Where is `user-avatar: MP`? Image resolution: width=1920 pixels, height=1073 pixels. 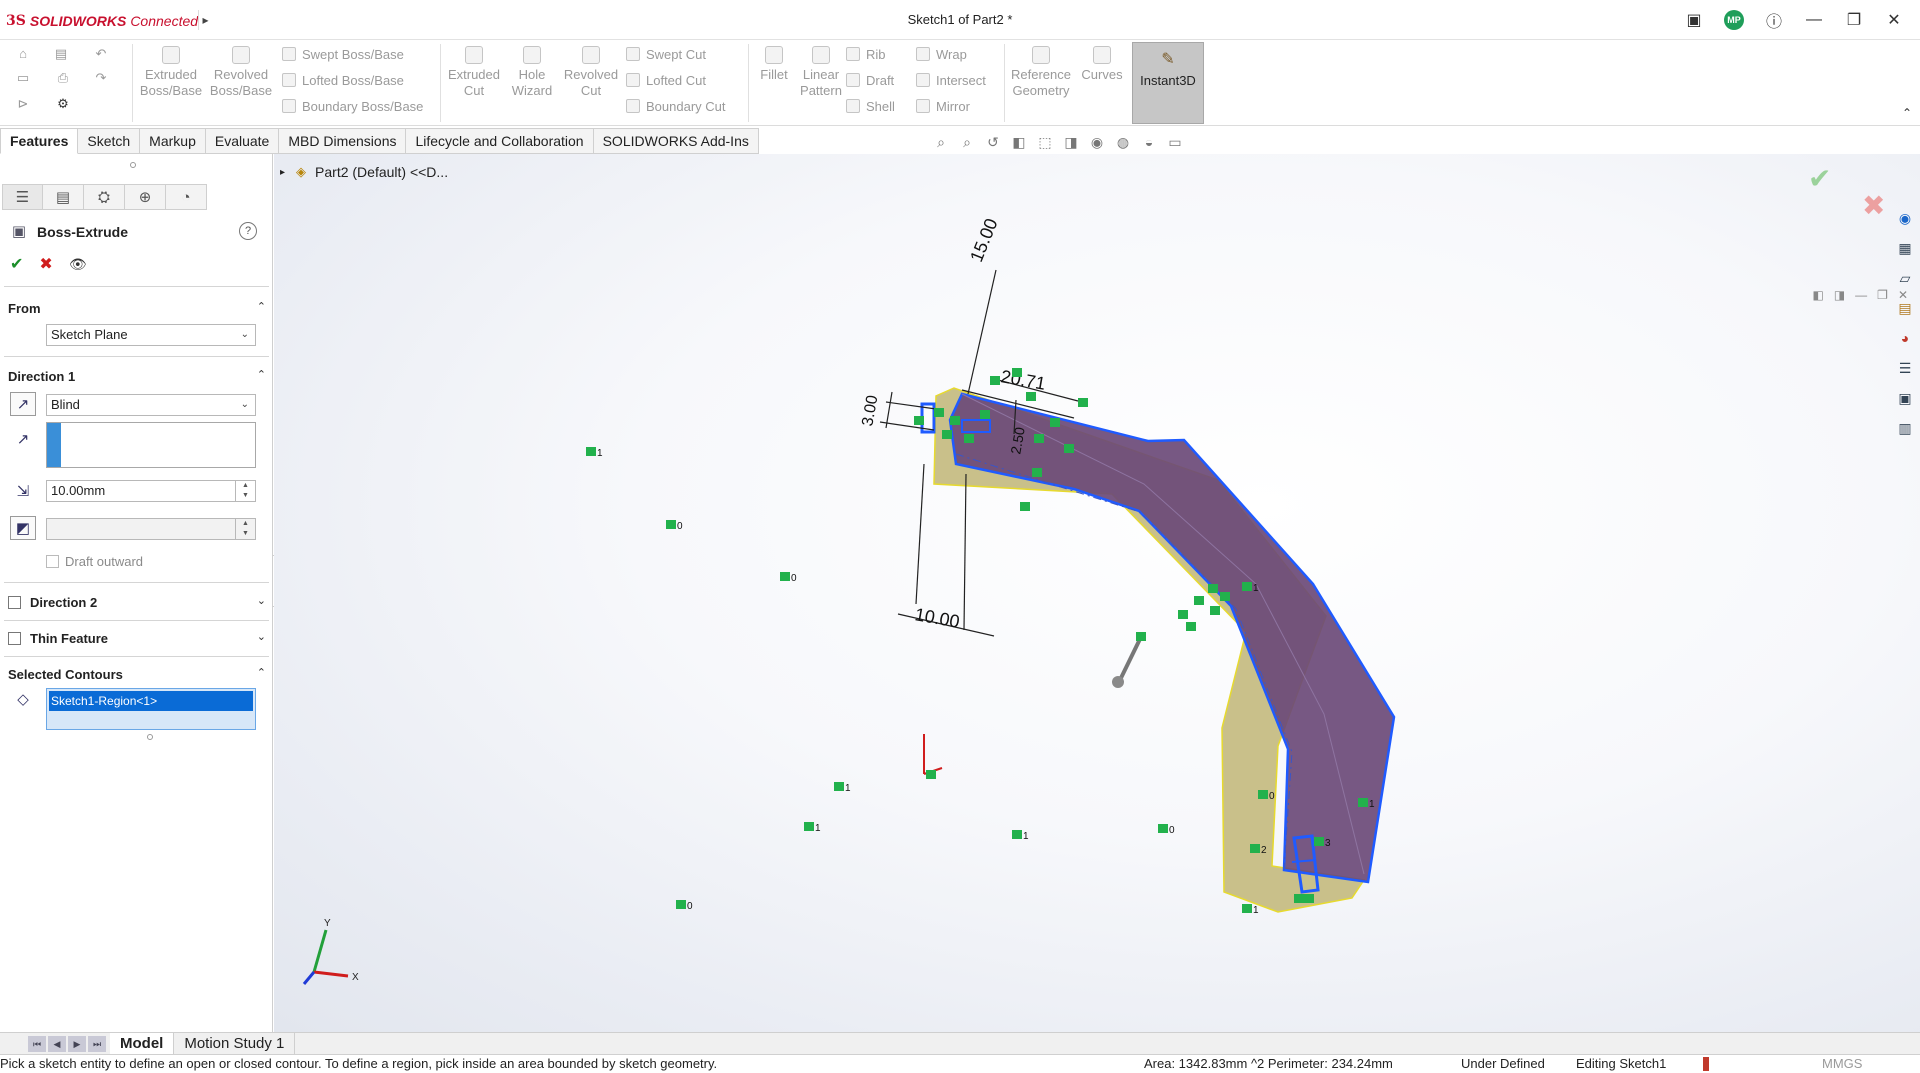 user-avatar: MP is located at coordinates (1734, 20).